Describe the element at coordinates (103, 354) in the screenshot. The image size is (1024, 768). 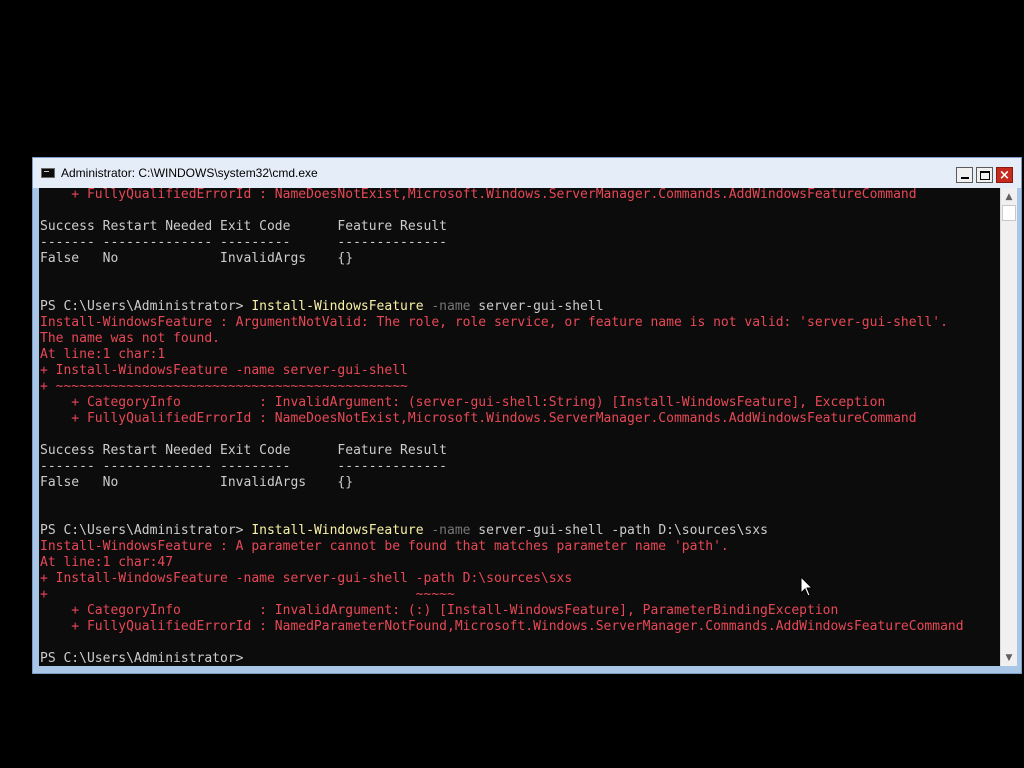
I see `error-line: At line:1 char:1` at that location.